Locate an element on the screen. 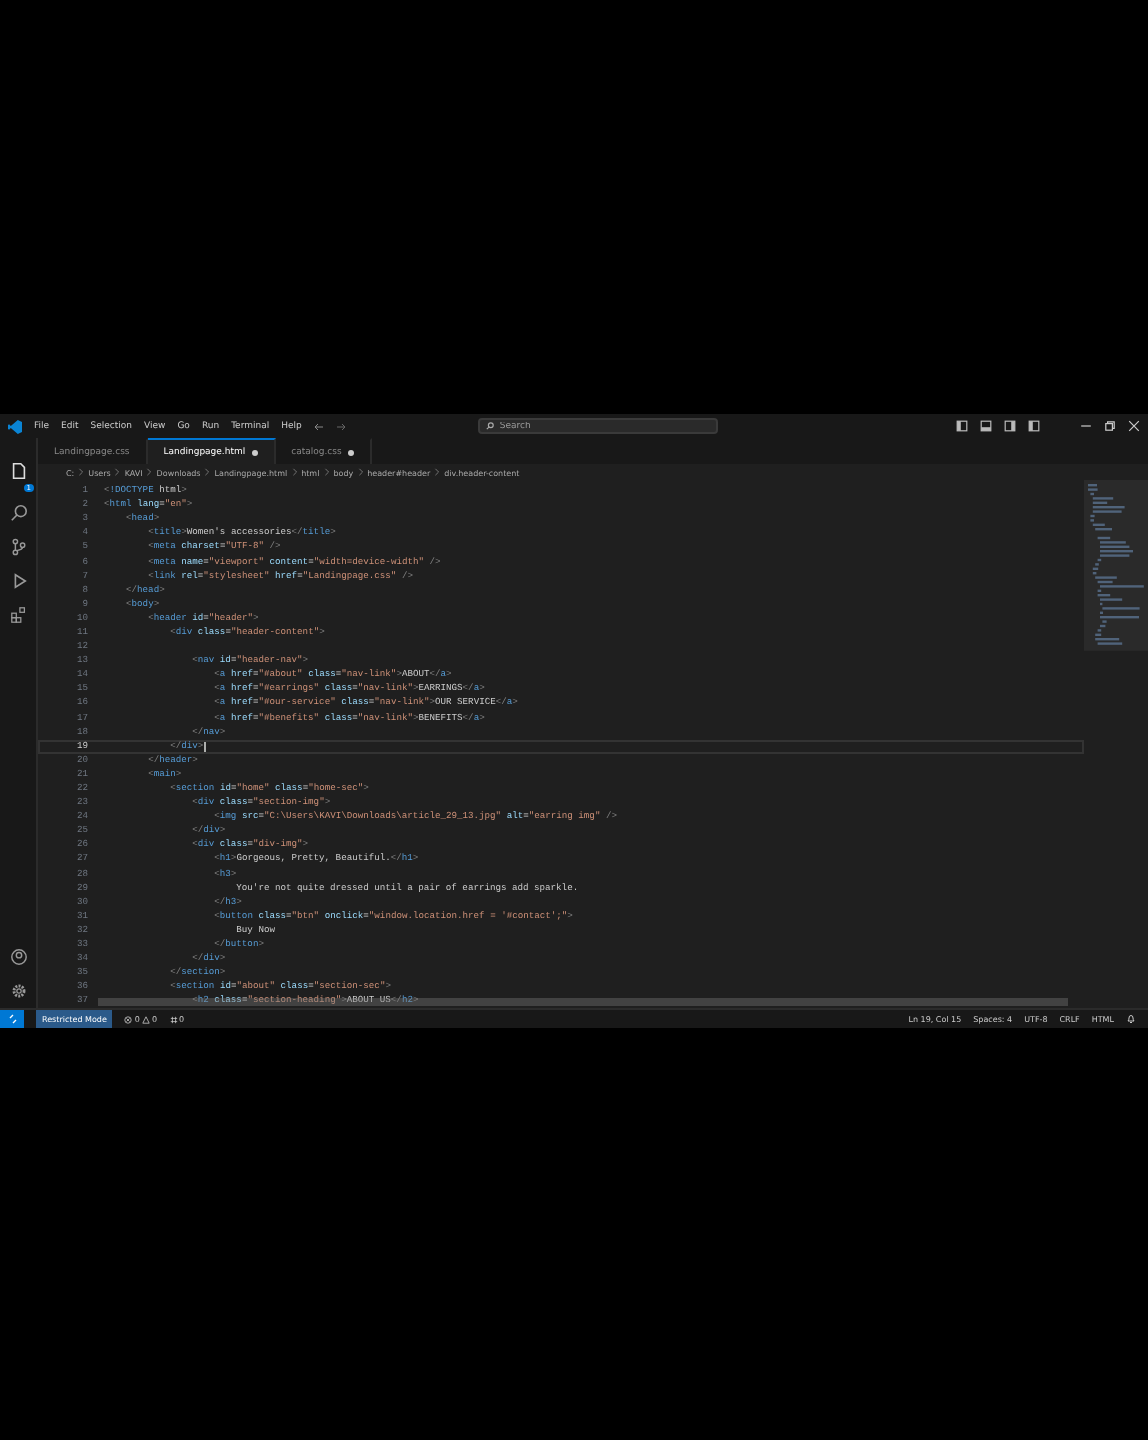 Image resolution: width=1148 pixels, height=1440 pixels. app-logo-icon is located at coordinates (15, 426).